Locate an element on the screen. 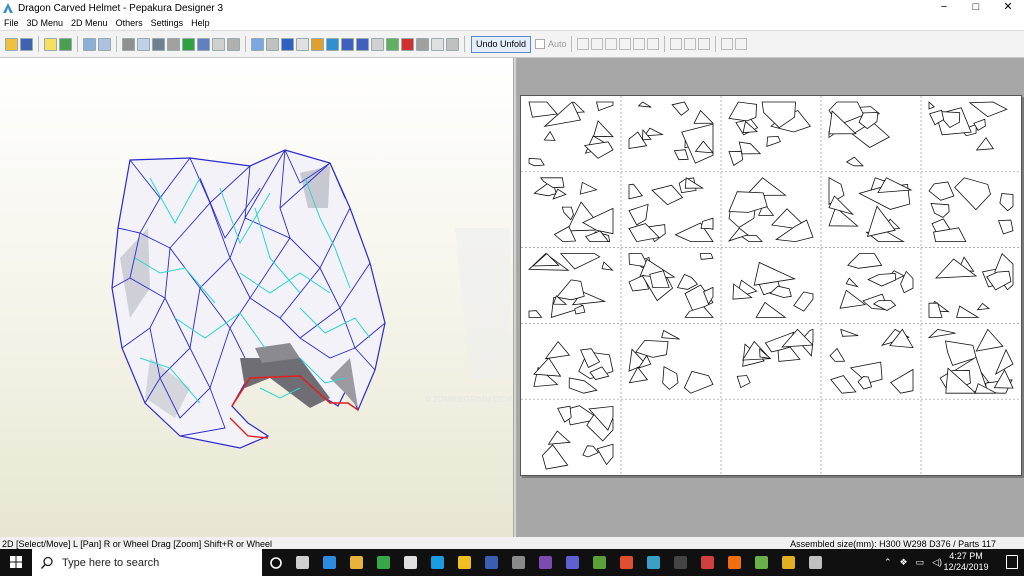 The image size is (1024, 576). task-view-icon is located at coordinates (303, 563).